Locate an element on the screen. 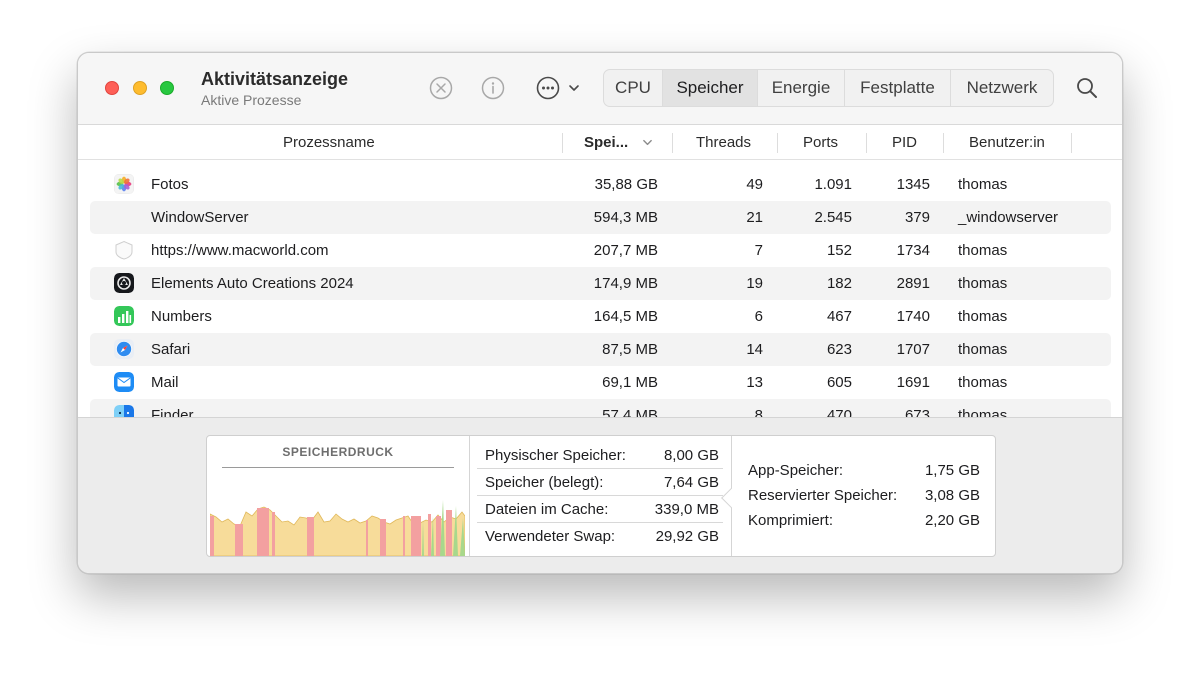 The height and width of the screenshot is (676, 1200). process-memory: 87,5 MB is located at coordinates (630, 349).